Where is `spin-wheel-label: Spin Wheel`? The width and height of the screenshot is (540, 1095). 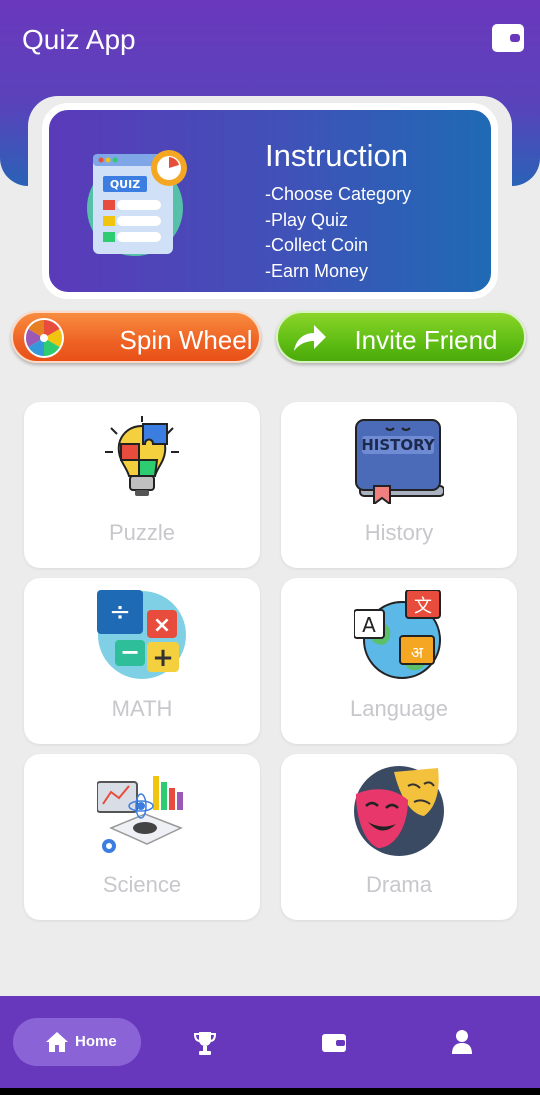
spin-wheel-label: Spin Wheel is located at coordinates (186, 340).